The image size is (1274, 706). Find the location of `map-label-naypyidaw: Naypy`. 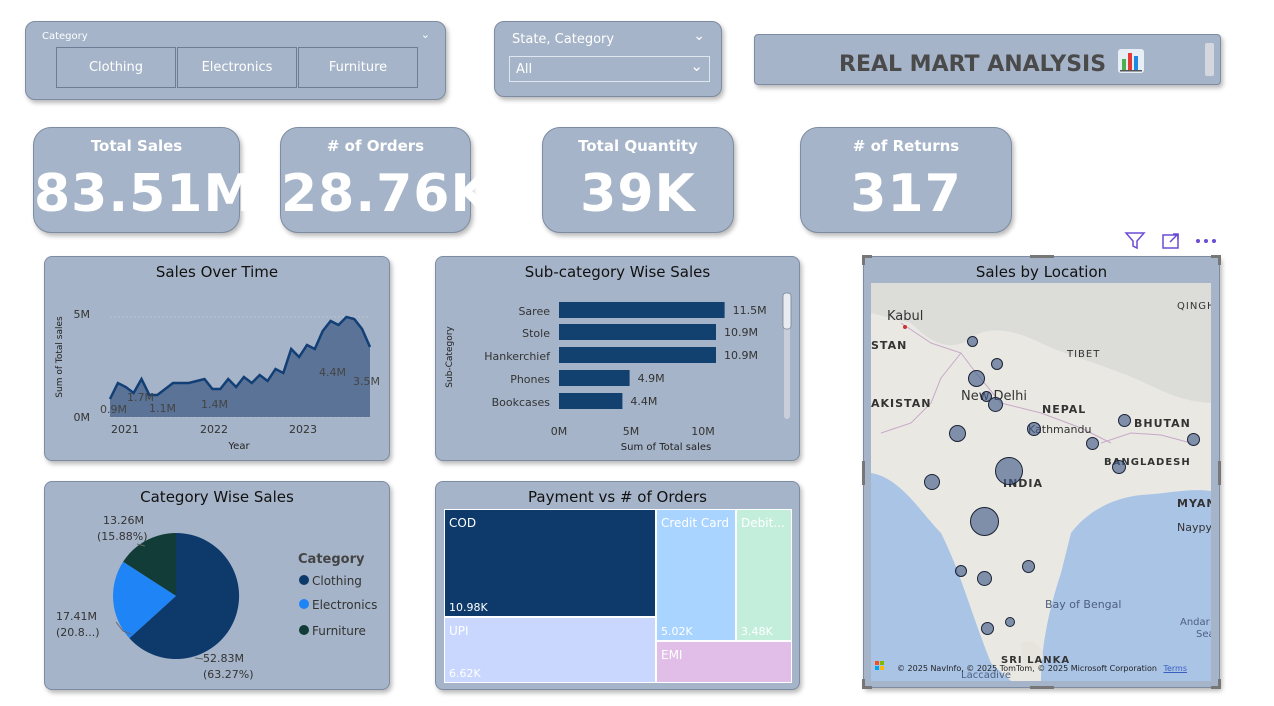

map-label-naypyidaw: Naypy is located at coordinates (1194, 527).